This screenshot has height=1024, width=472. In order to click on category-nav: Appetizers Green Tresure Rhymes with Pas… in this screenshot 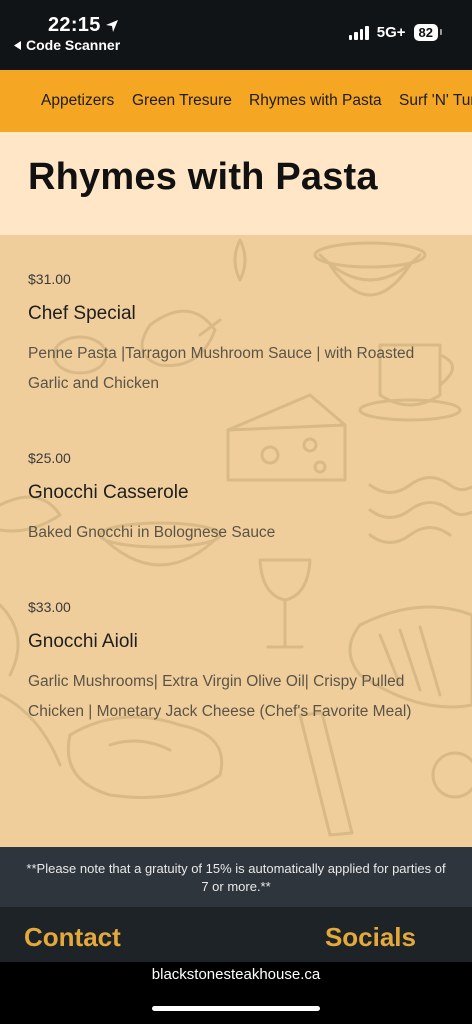, I will do `click(236, 101)`.